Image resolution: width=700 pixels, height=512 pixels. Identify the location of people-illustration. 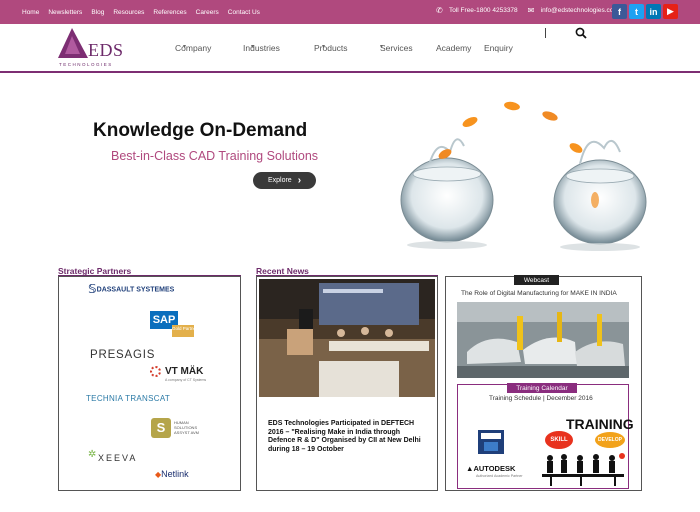
(583, 468).